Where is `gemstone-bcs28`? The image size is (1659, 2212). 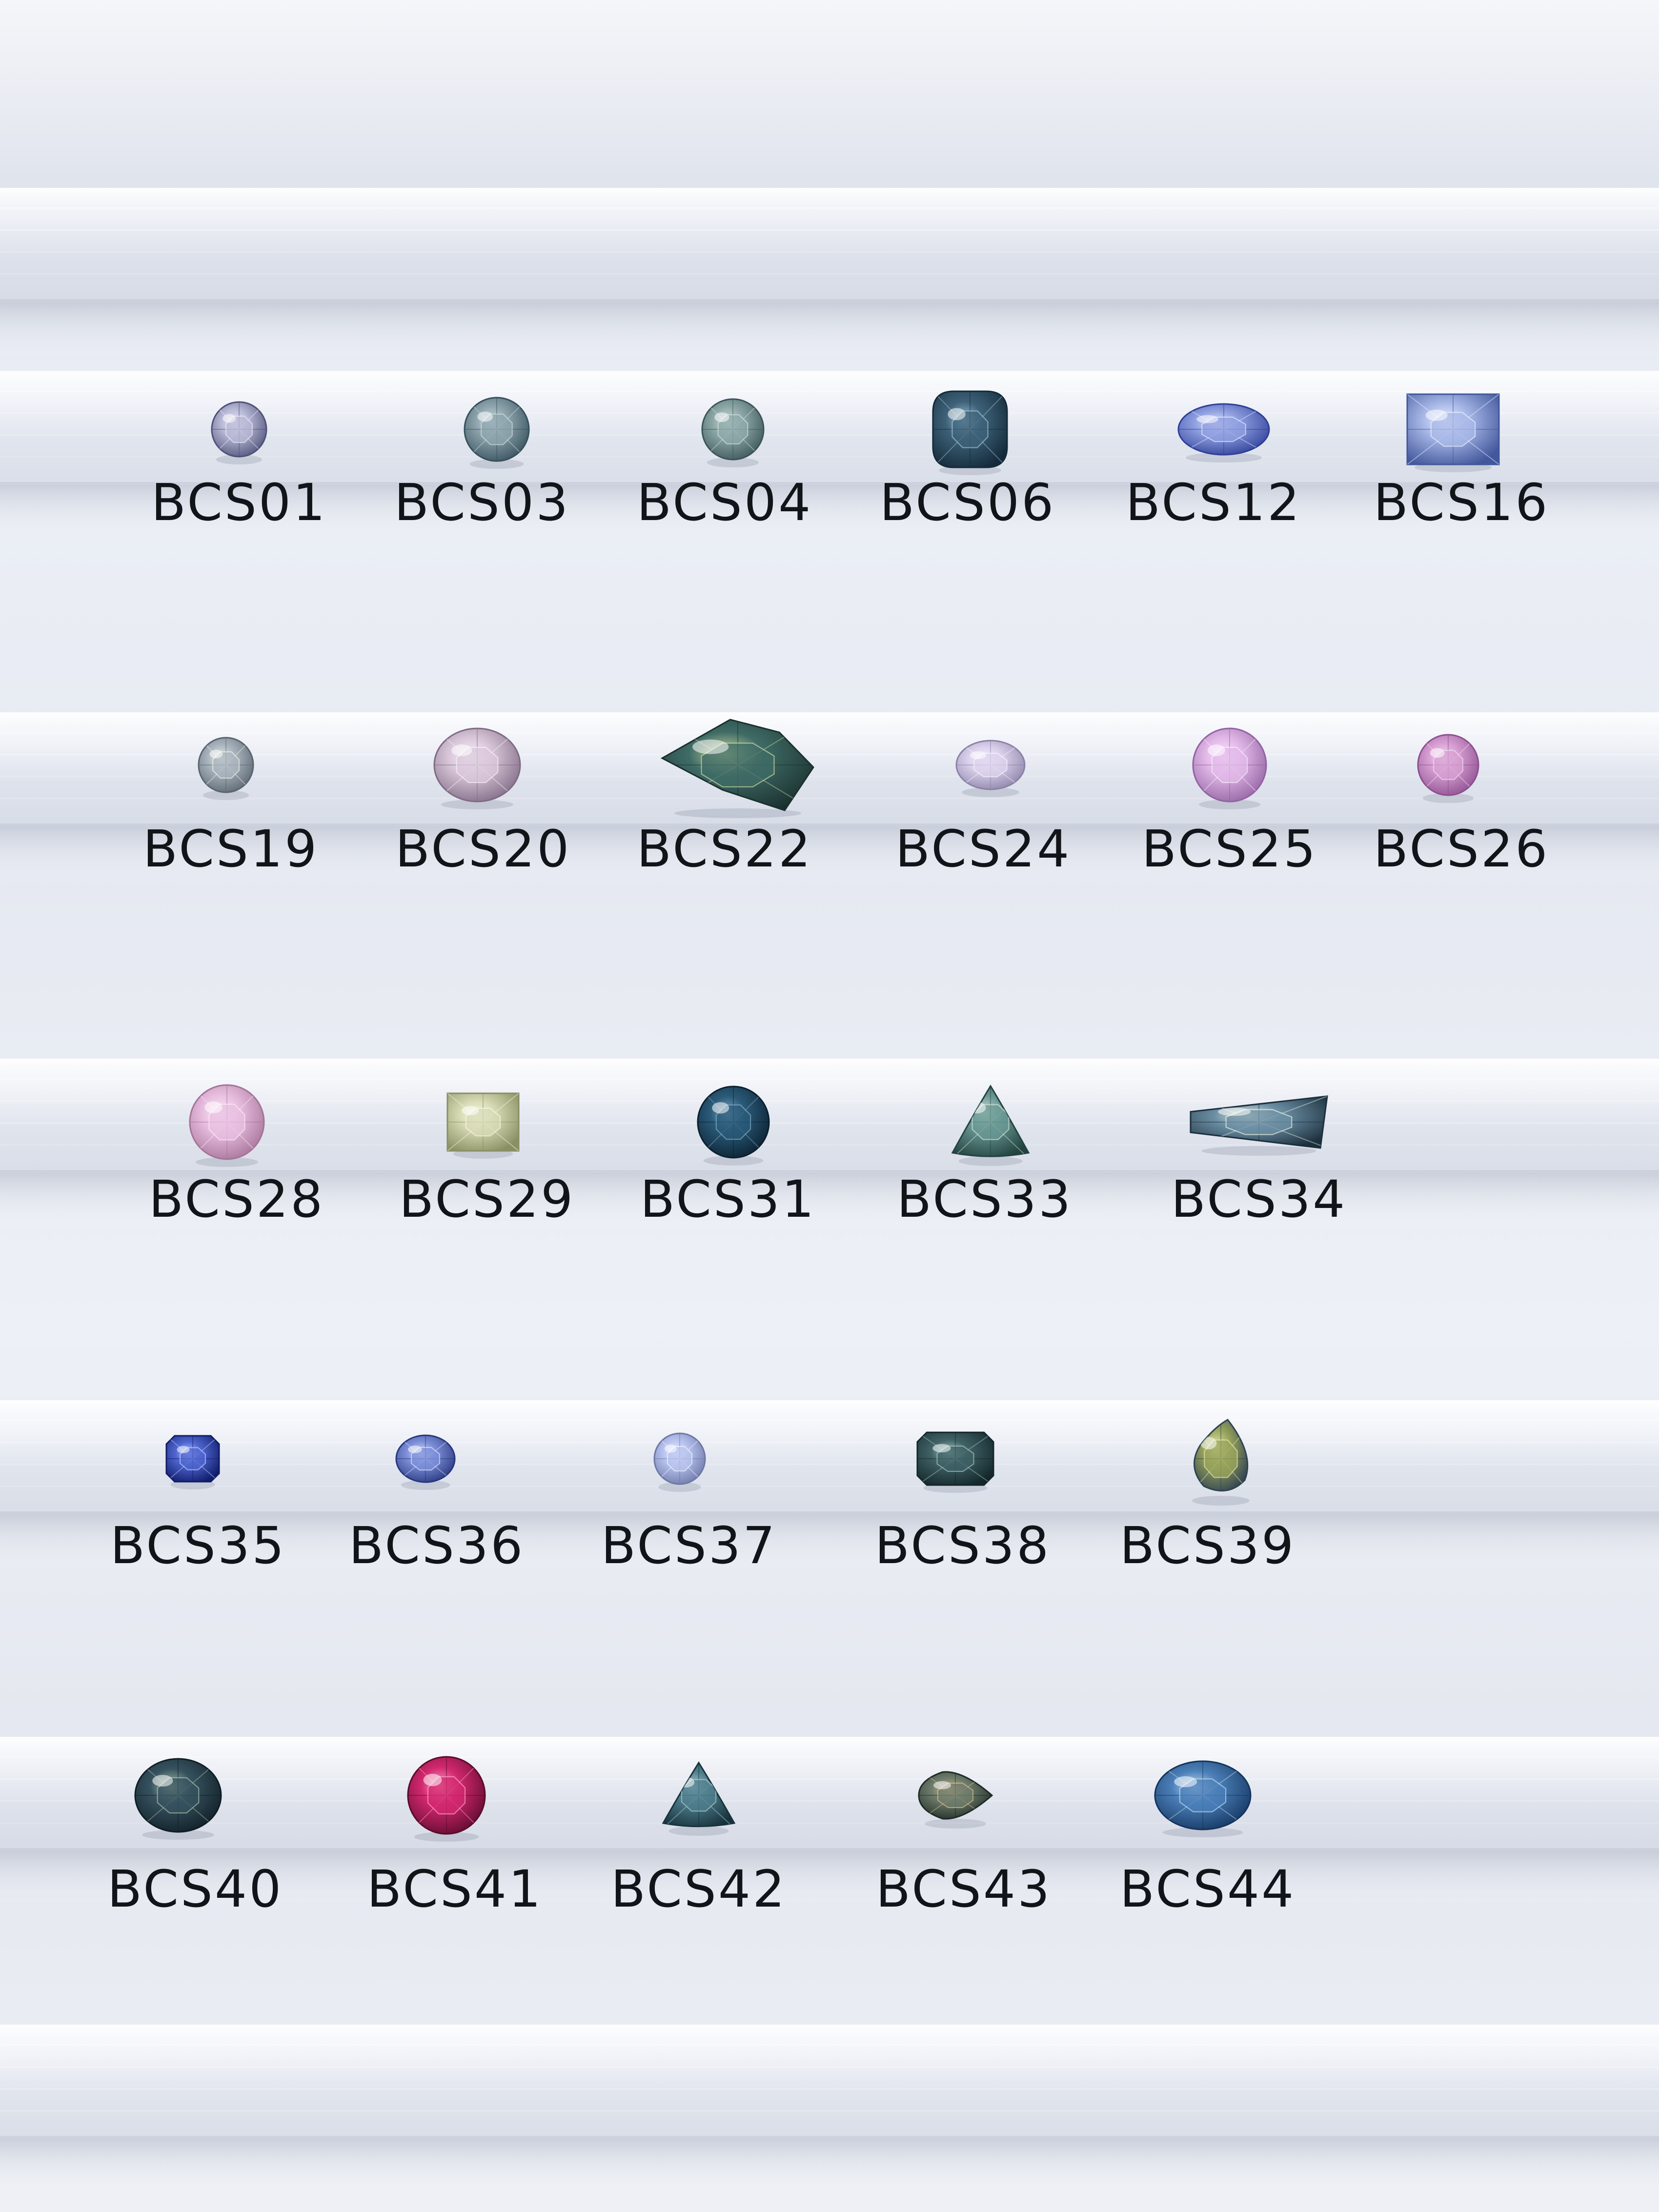 gemstone-bcs28 is located at coordinates (227, 1125).